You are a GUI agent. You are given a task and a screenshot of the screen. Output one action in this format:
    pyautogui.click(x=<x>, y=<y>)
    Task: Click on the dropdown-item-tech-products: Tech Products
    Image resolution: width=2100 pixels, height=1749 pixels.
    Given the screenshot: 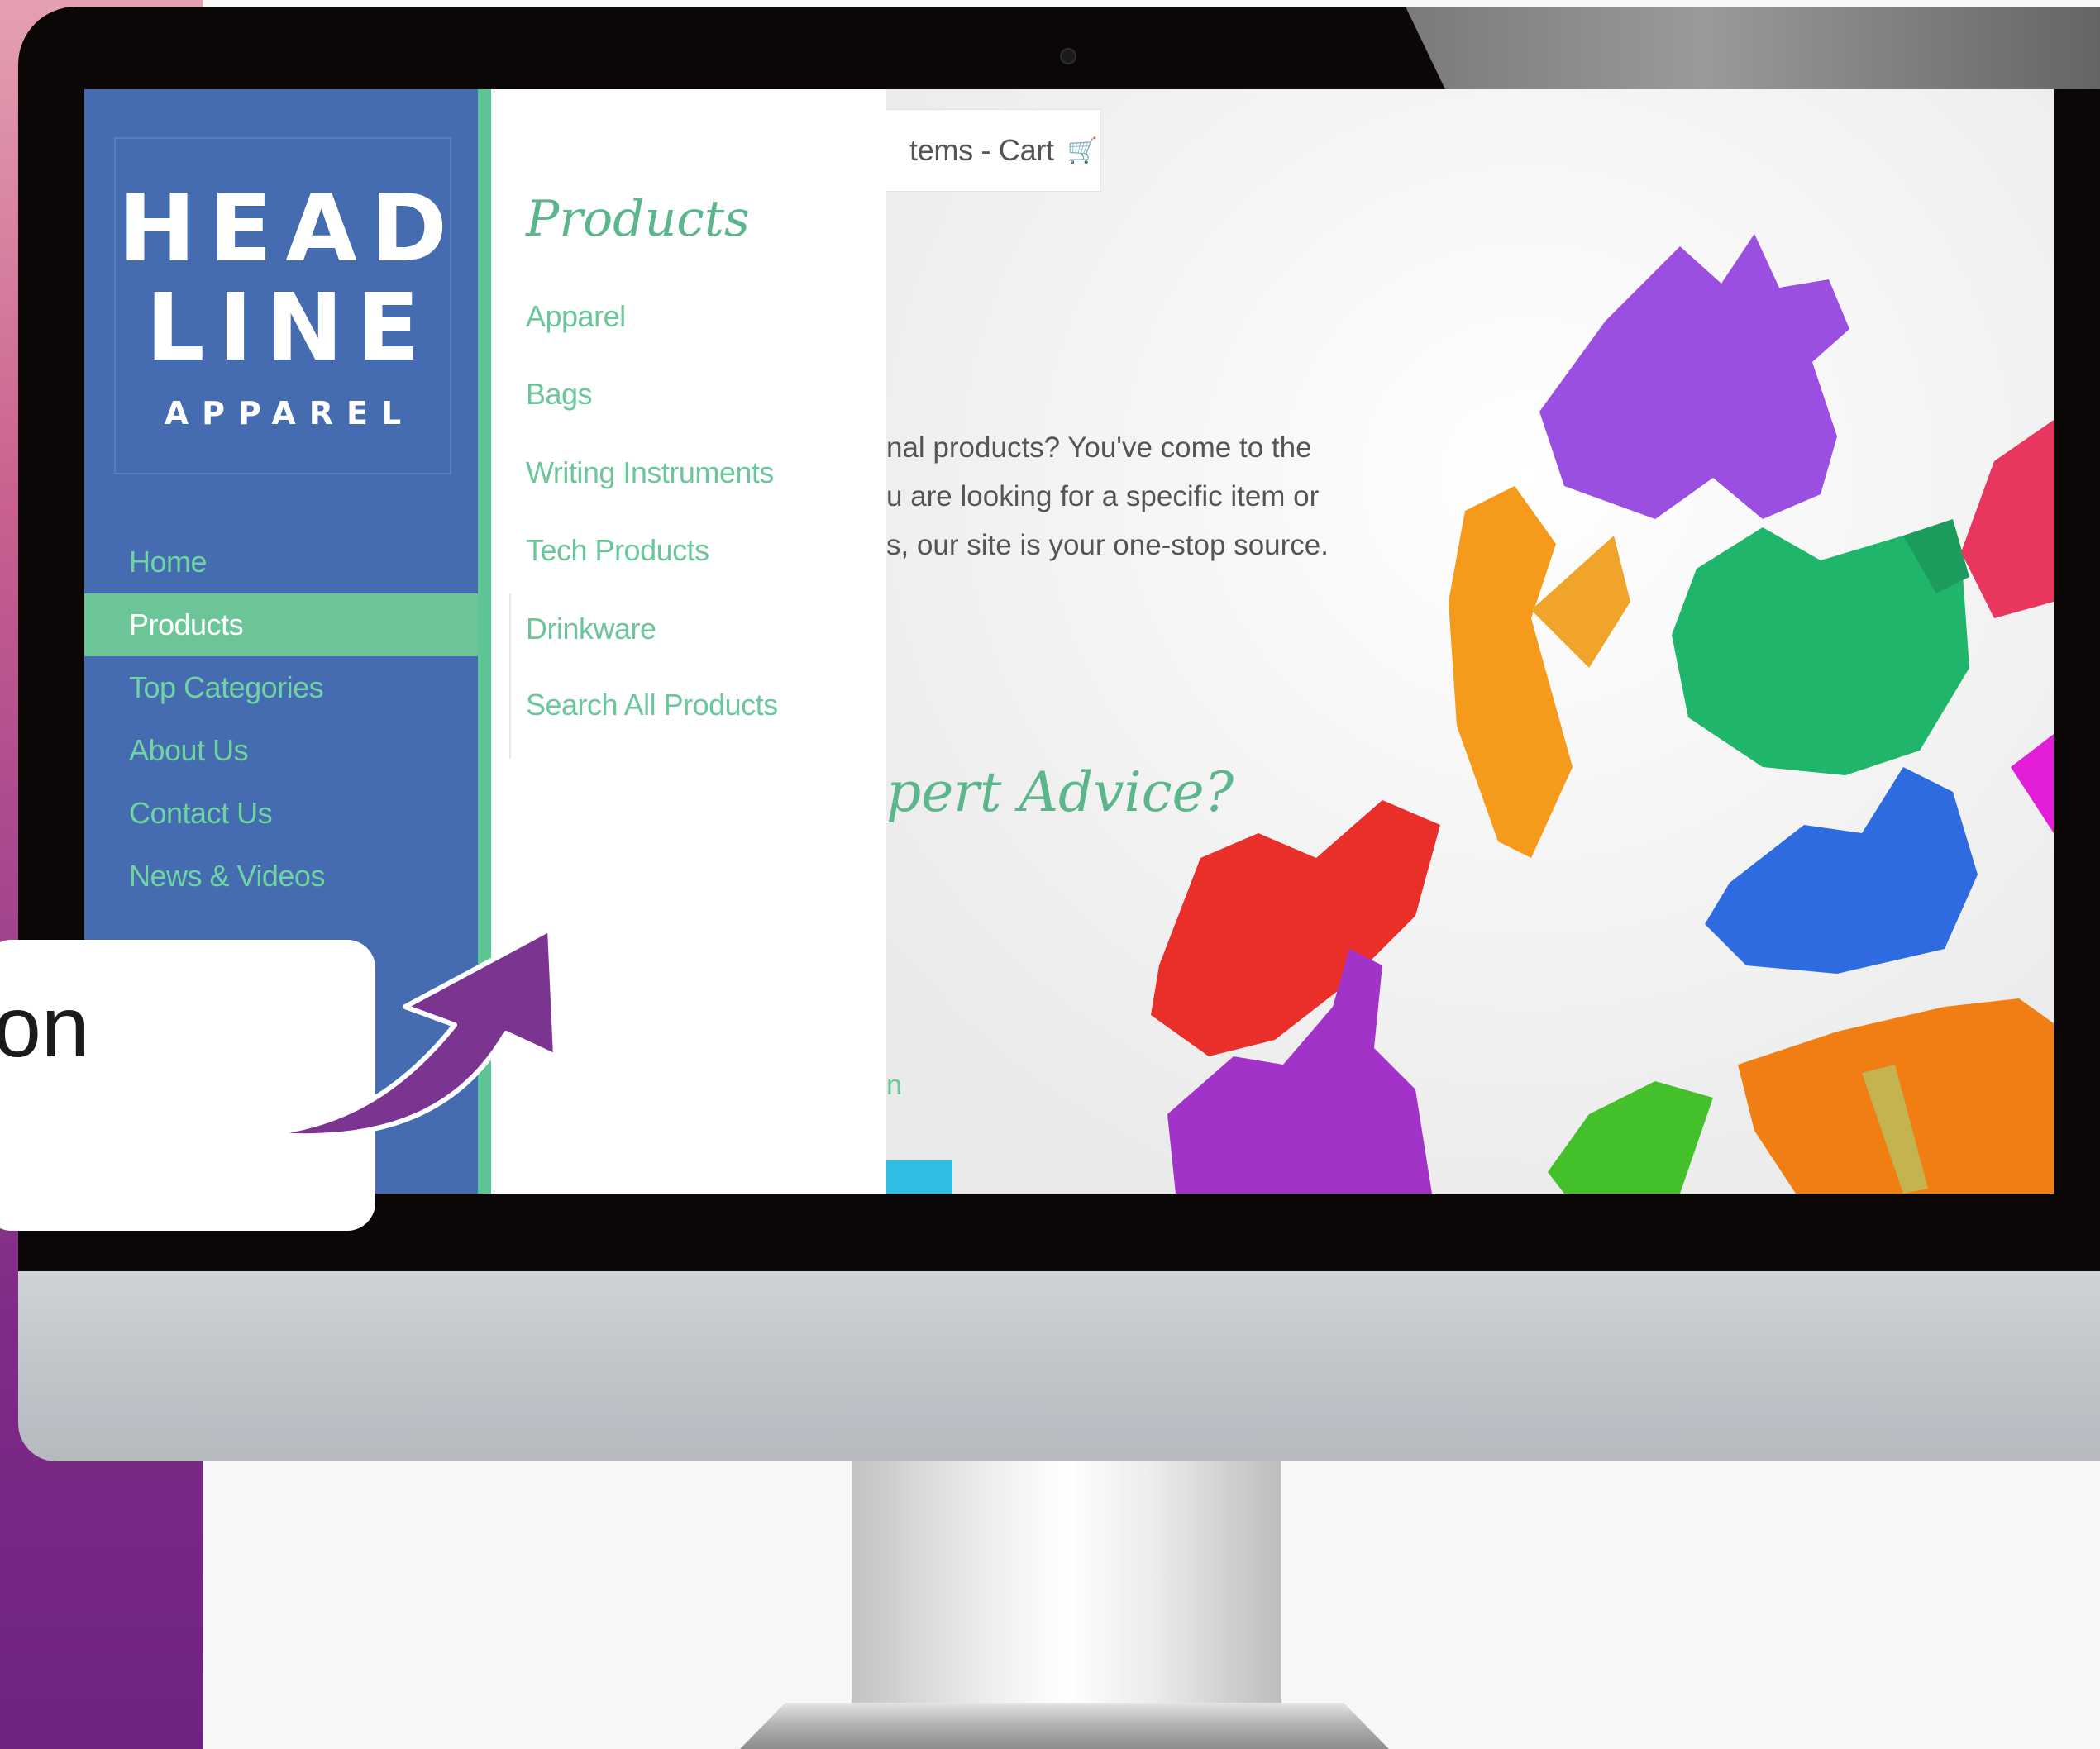 What is the action you would take?
    pyautogui.click(x=617, y=550)
    